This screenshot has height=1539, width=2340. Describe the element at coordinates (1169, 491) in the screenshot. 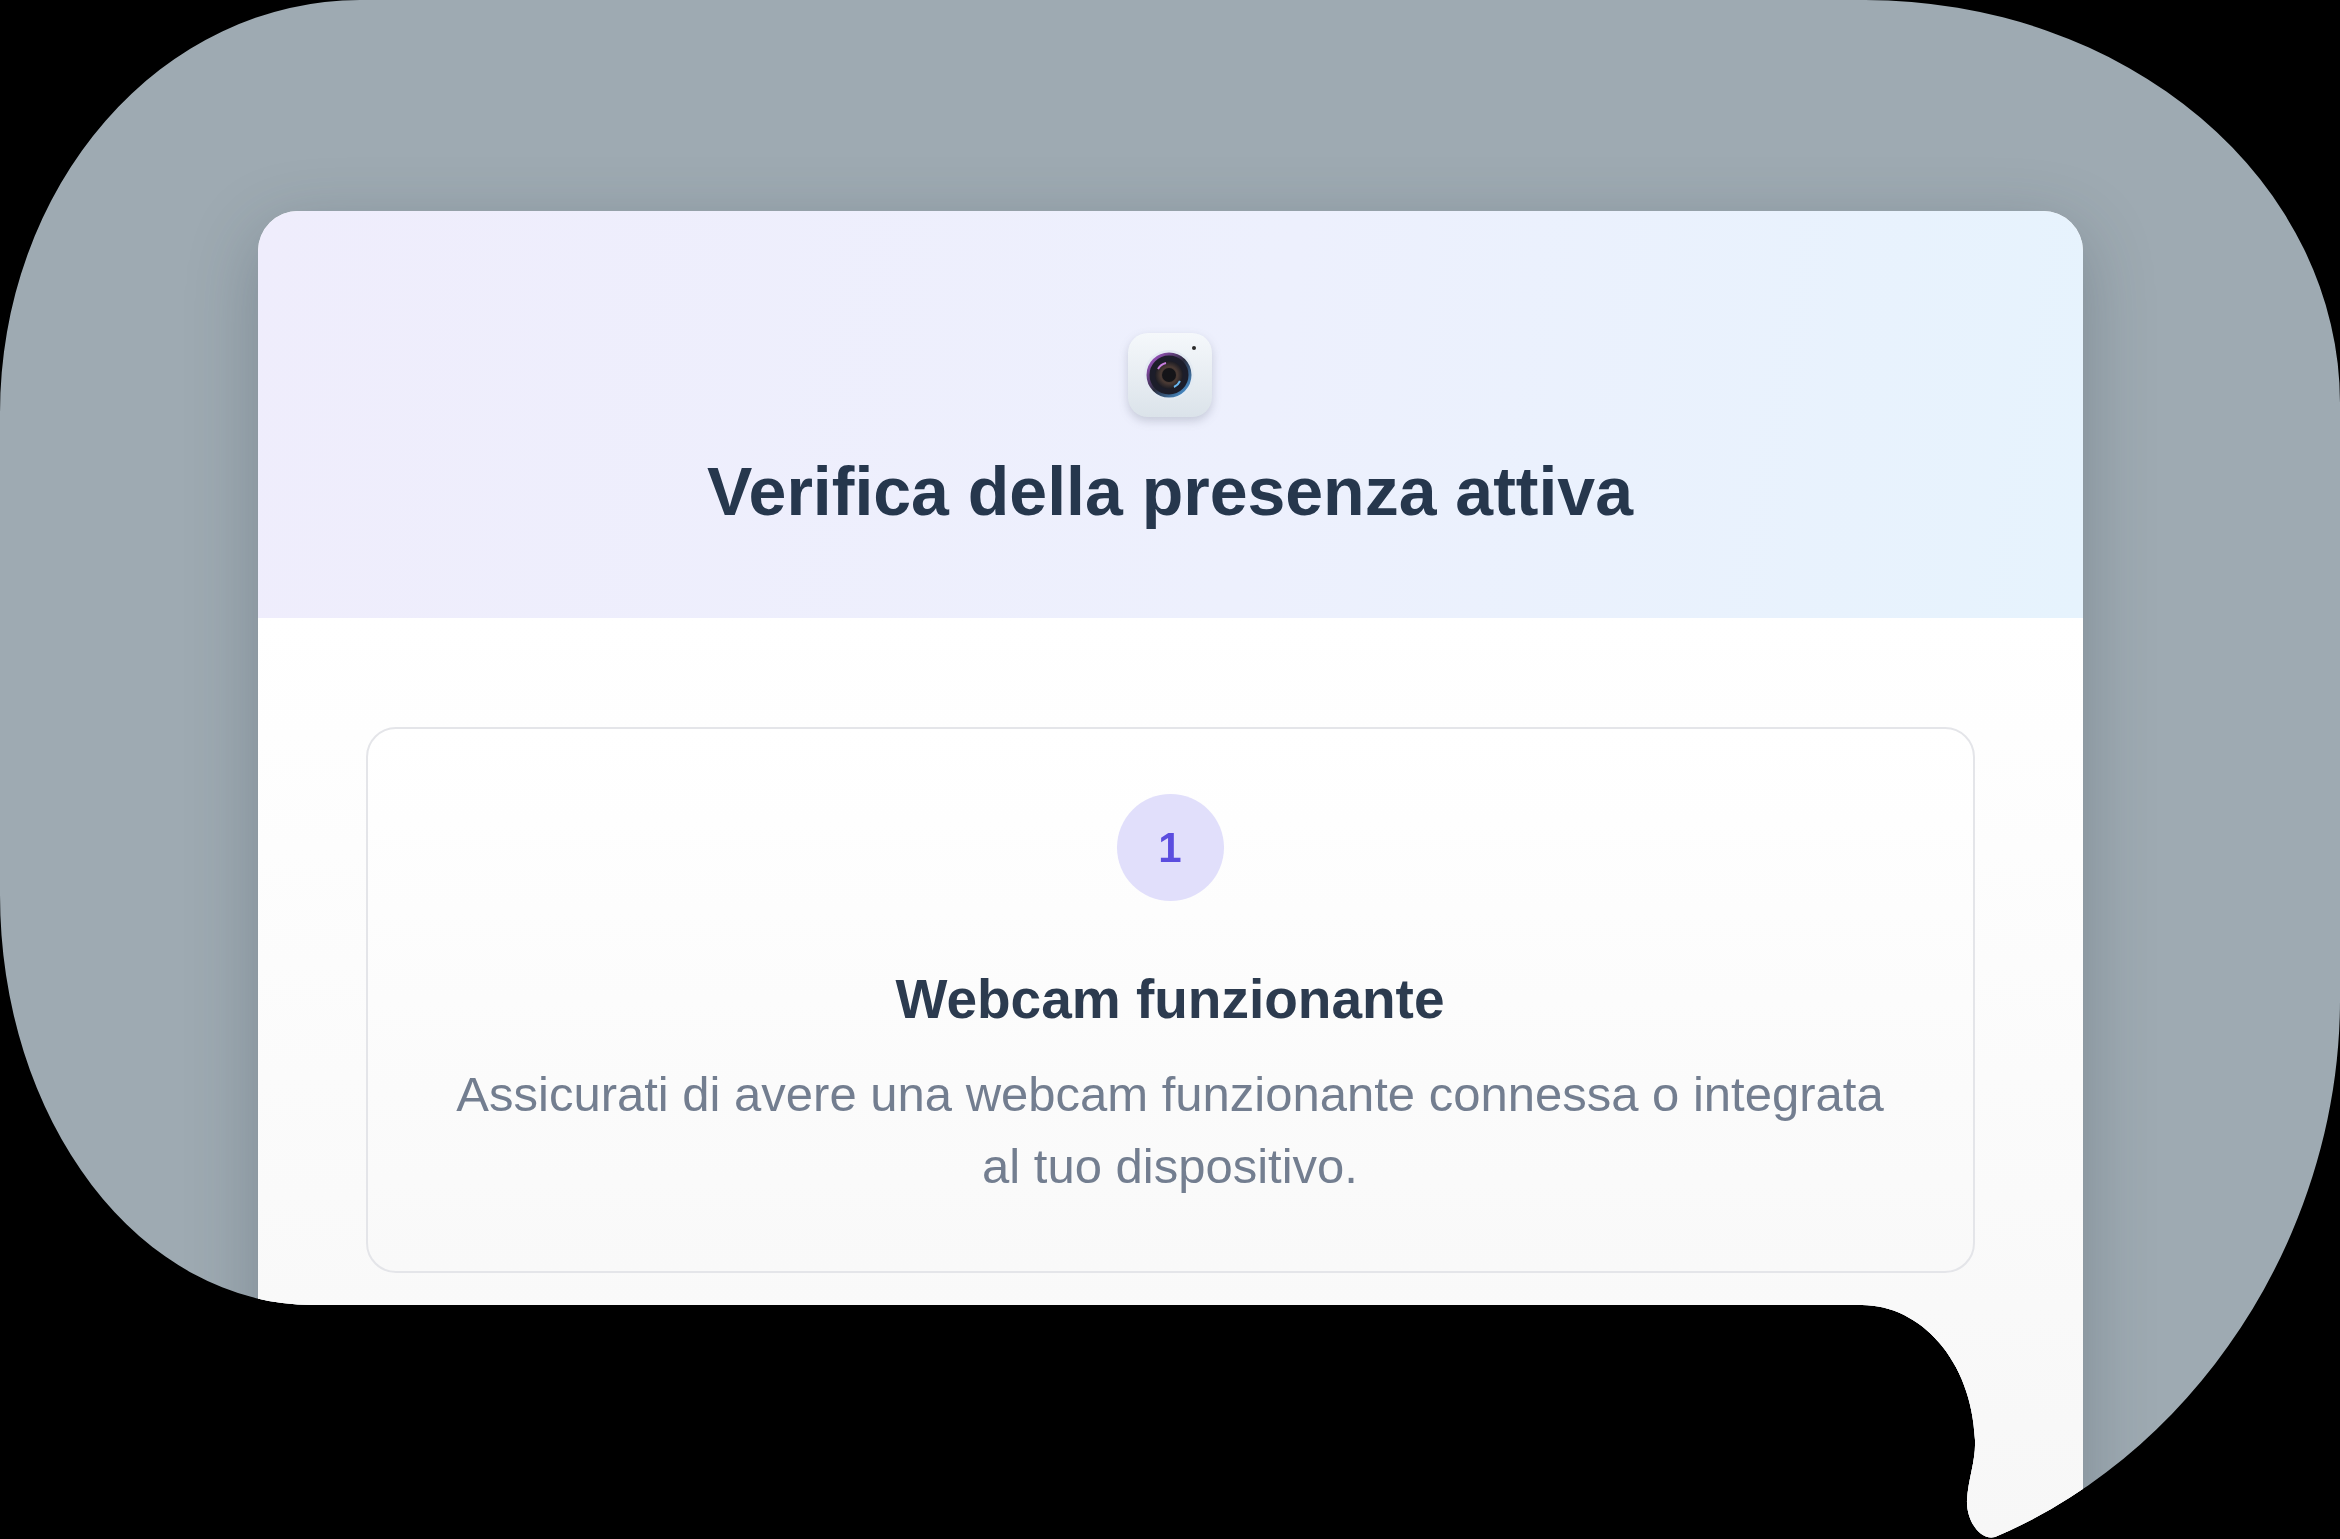

I see `modal-title: Verifica della presenza attiva` at that location.